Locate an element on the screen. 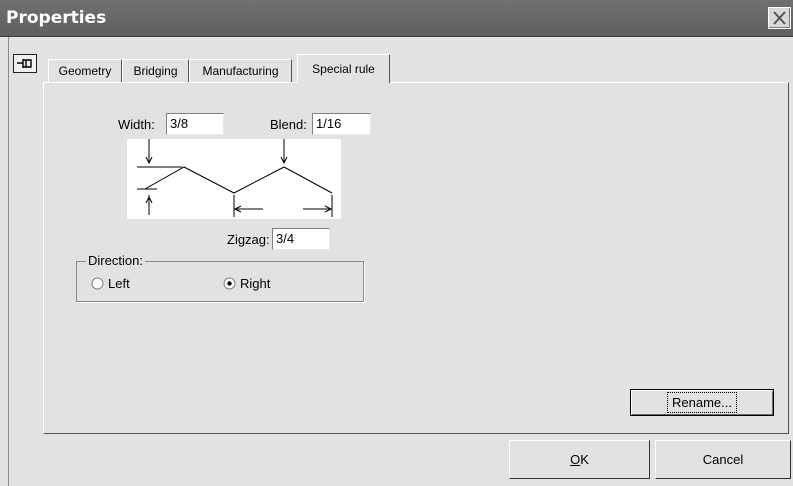  width-field: 3/8 is located at coordinates (195, 124).